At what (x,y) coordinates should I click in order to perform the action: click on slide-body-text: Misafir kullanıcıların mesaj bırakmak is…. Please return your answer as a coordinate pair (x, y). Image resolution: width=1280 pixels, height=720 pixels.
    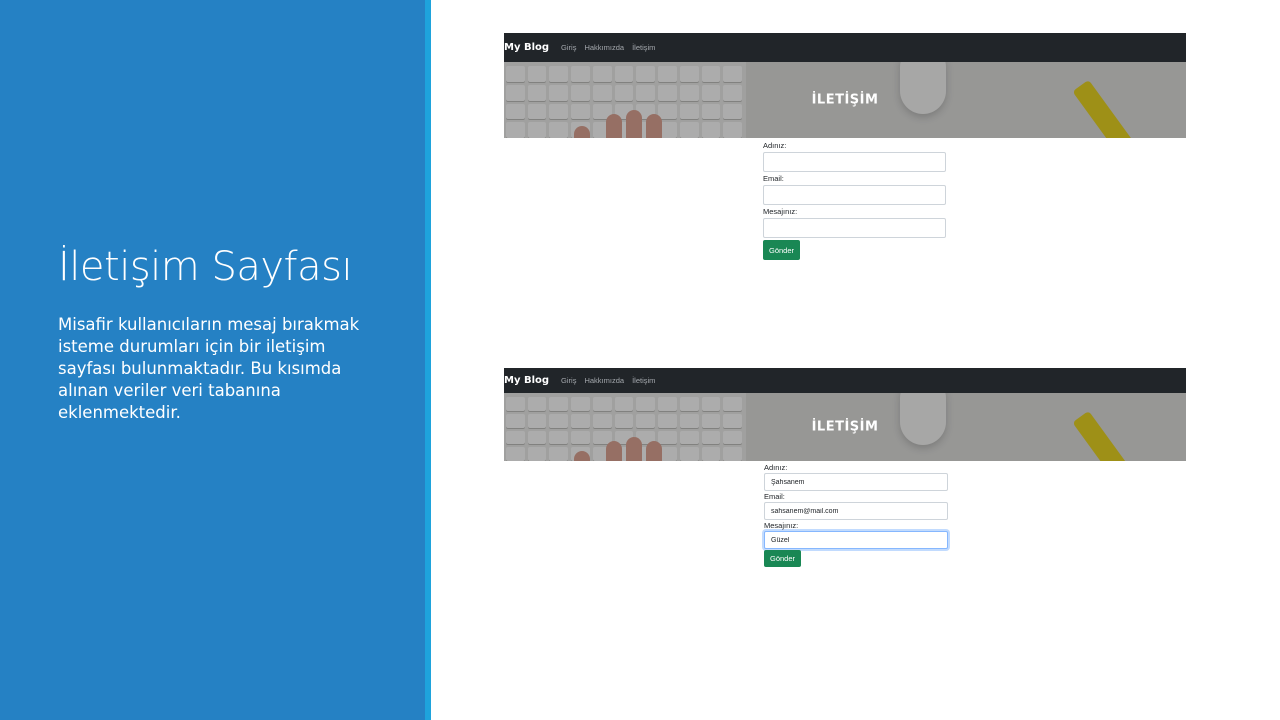
    Looking at the image, I should click on (209, 368).